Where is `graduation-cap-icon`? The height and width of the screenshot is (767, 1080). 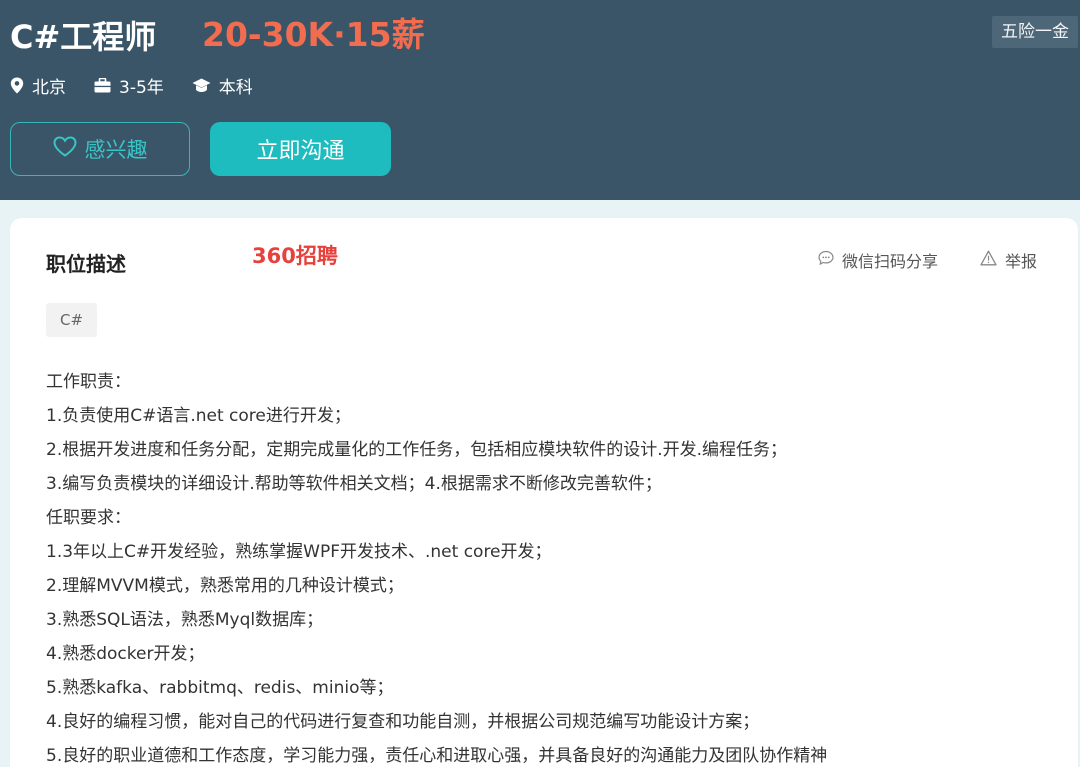
graduation-cap-icon is located at coordinates (205, 85).